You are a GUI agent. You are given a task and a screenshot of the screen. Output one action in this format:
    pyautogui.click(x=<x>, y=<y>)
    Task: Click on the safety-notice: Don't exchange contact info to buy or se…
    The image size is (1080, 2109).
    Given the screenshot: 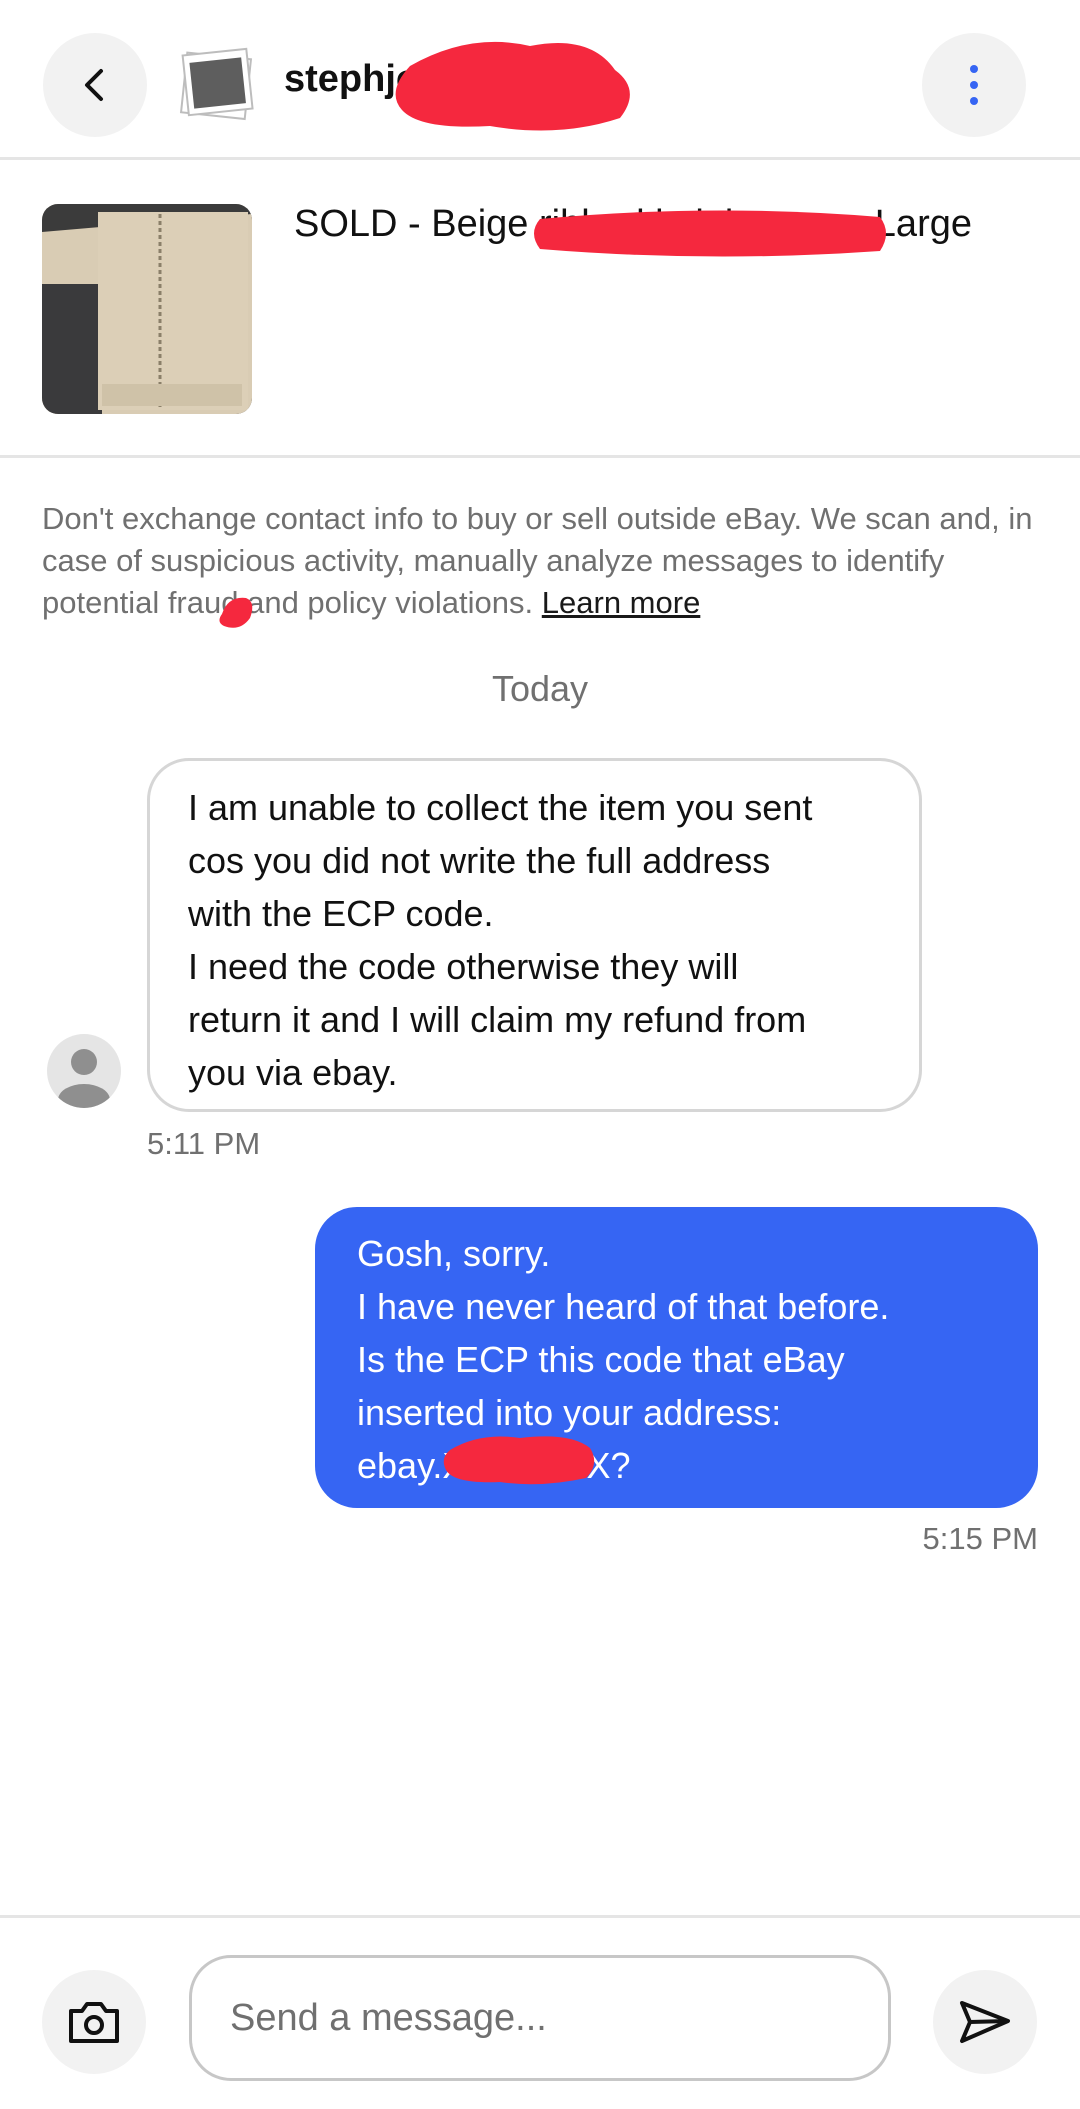 What is the action you would take?
    pyautogui.click(x=542, y=561)
    